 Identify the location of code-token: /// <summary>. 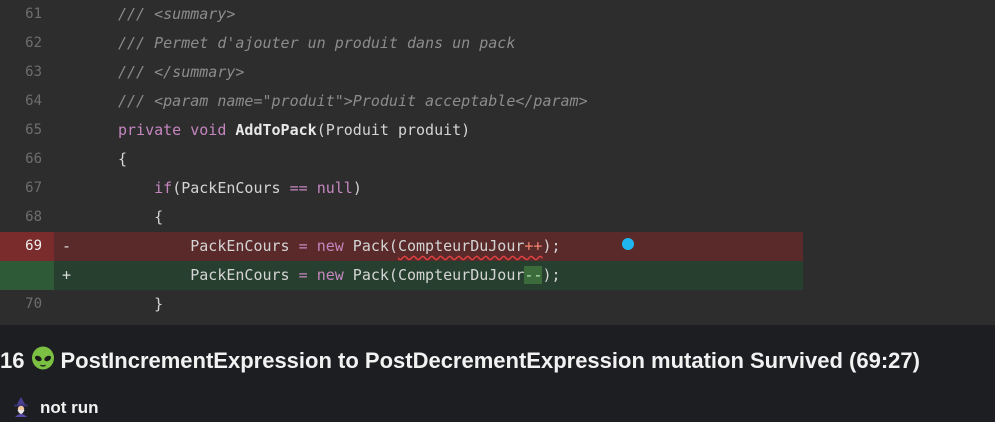
(177, 14).